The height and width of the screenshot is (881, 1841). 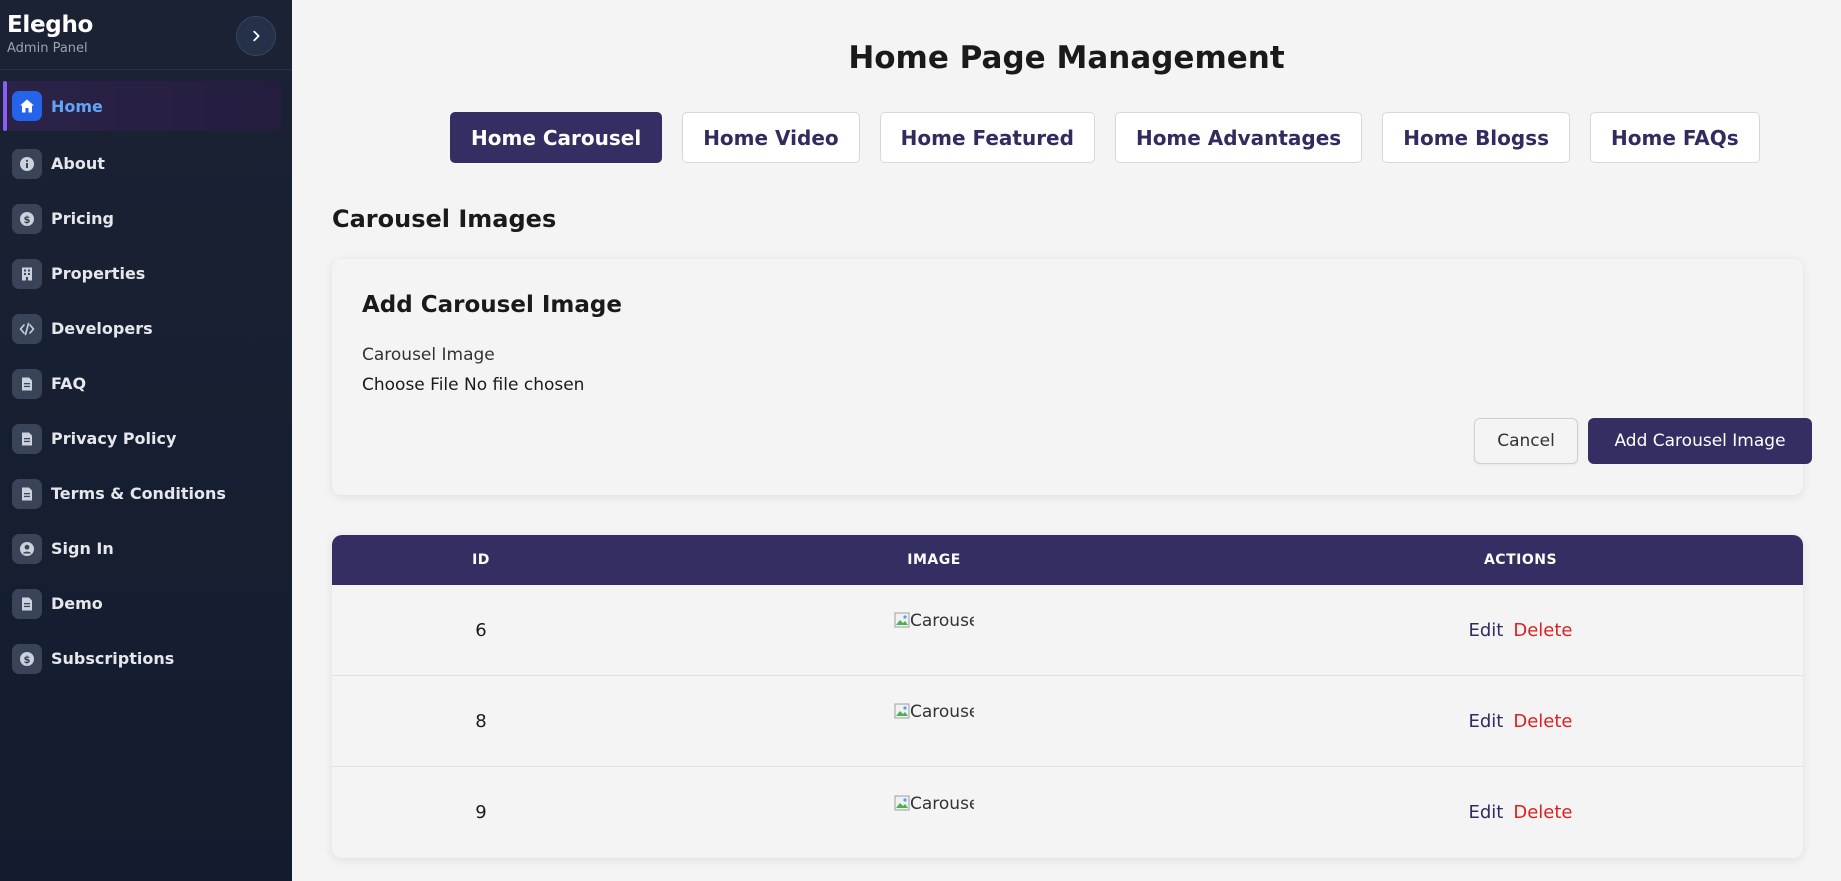 I want to click on sidebar-item-label: Home, so click(x=77, y=106).